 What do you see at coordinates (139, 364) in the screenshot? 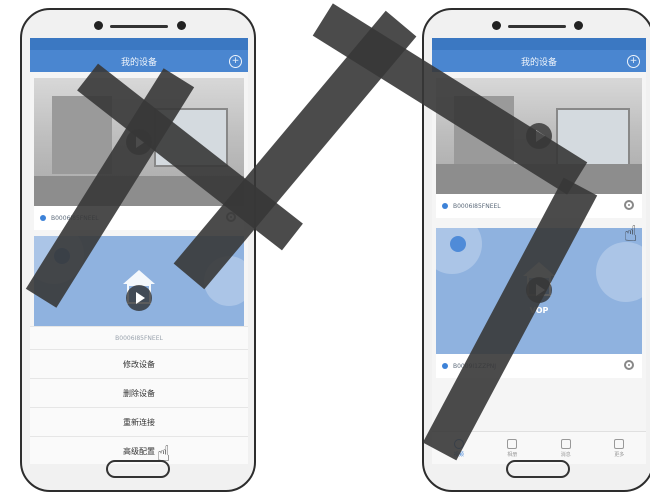
I see `edit-device-button: 修改设备` at bounding box center [139, 364].